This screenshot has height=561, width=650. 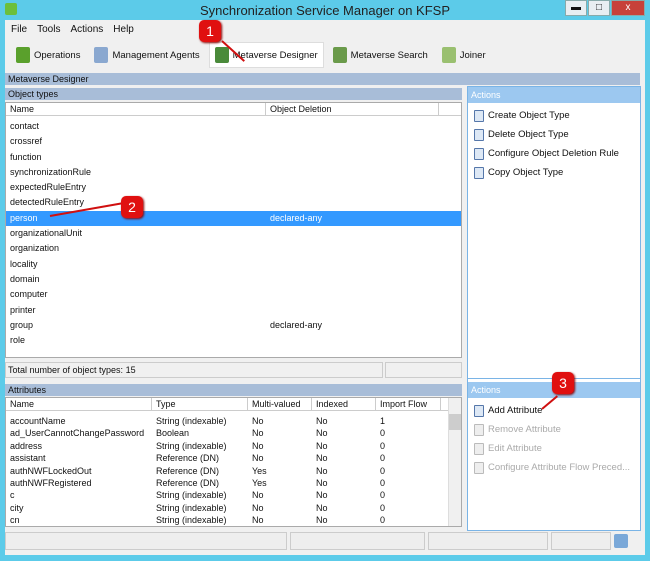 I want to click on metaverse-designer-label: Metaverse Designer, so click(x=275, y=55).